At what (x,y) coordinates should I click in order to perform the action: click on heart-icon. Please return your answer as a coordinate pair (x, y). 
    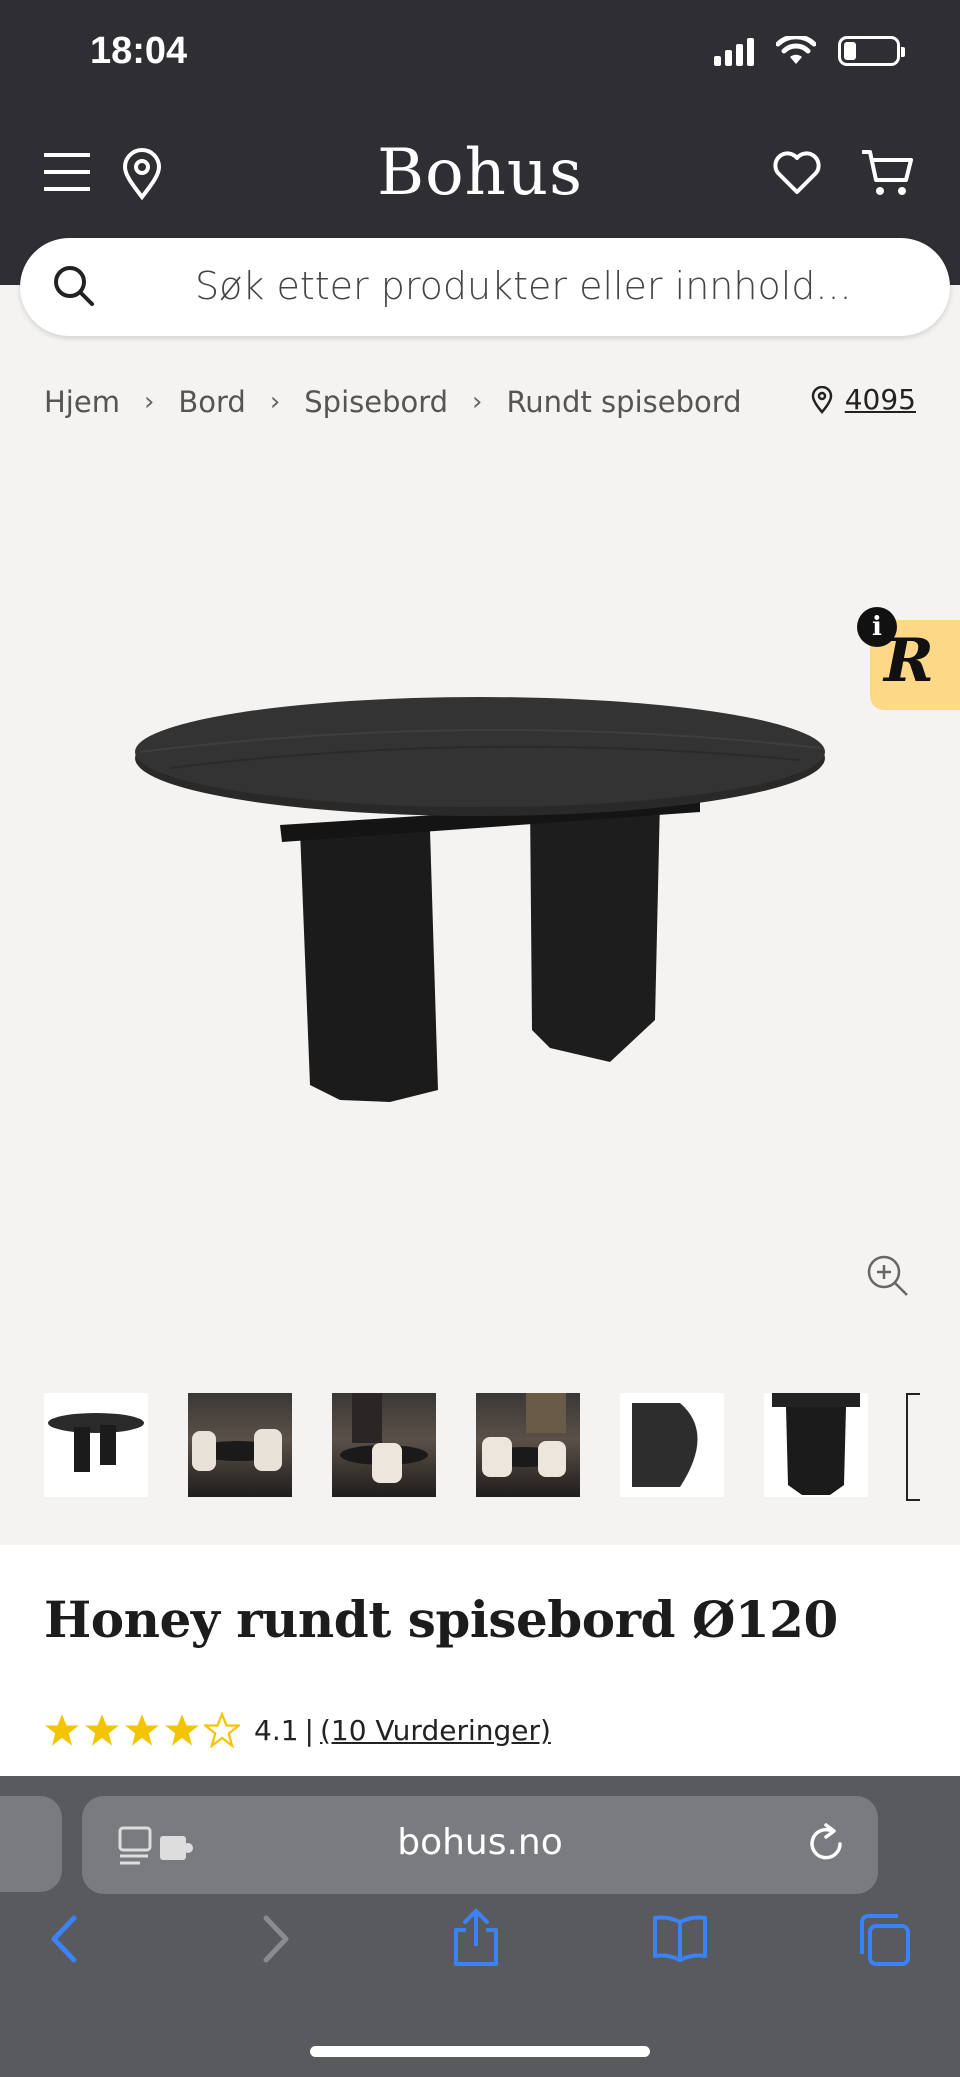
    Looking at the image, I should click on (797, 173).